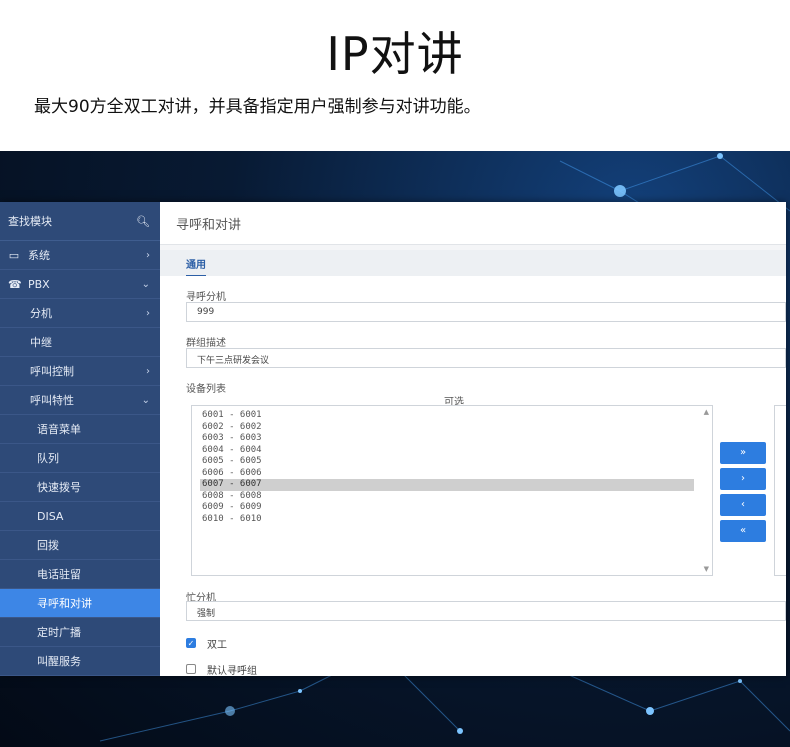 This screenshot has width=790, height=747. Describe the element at coordinates (447, 451) in the screenshot. I see `device-option: 6004 - 6004` at that location.